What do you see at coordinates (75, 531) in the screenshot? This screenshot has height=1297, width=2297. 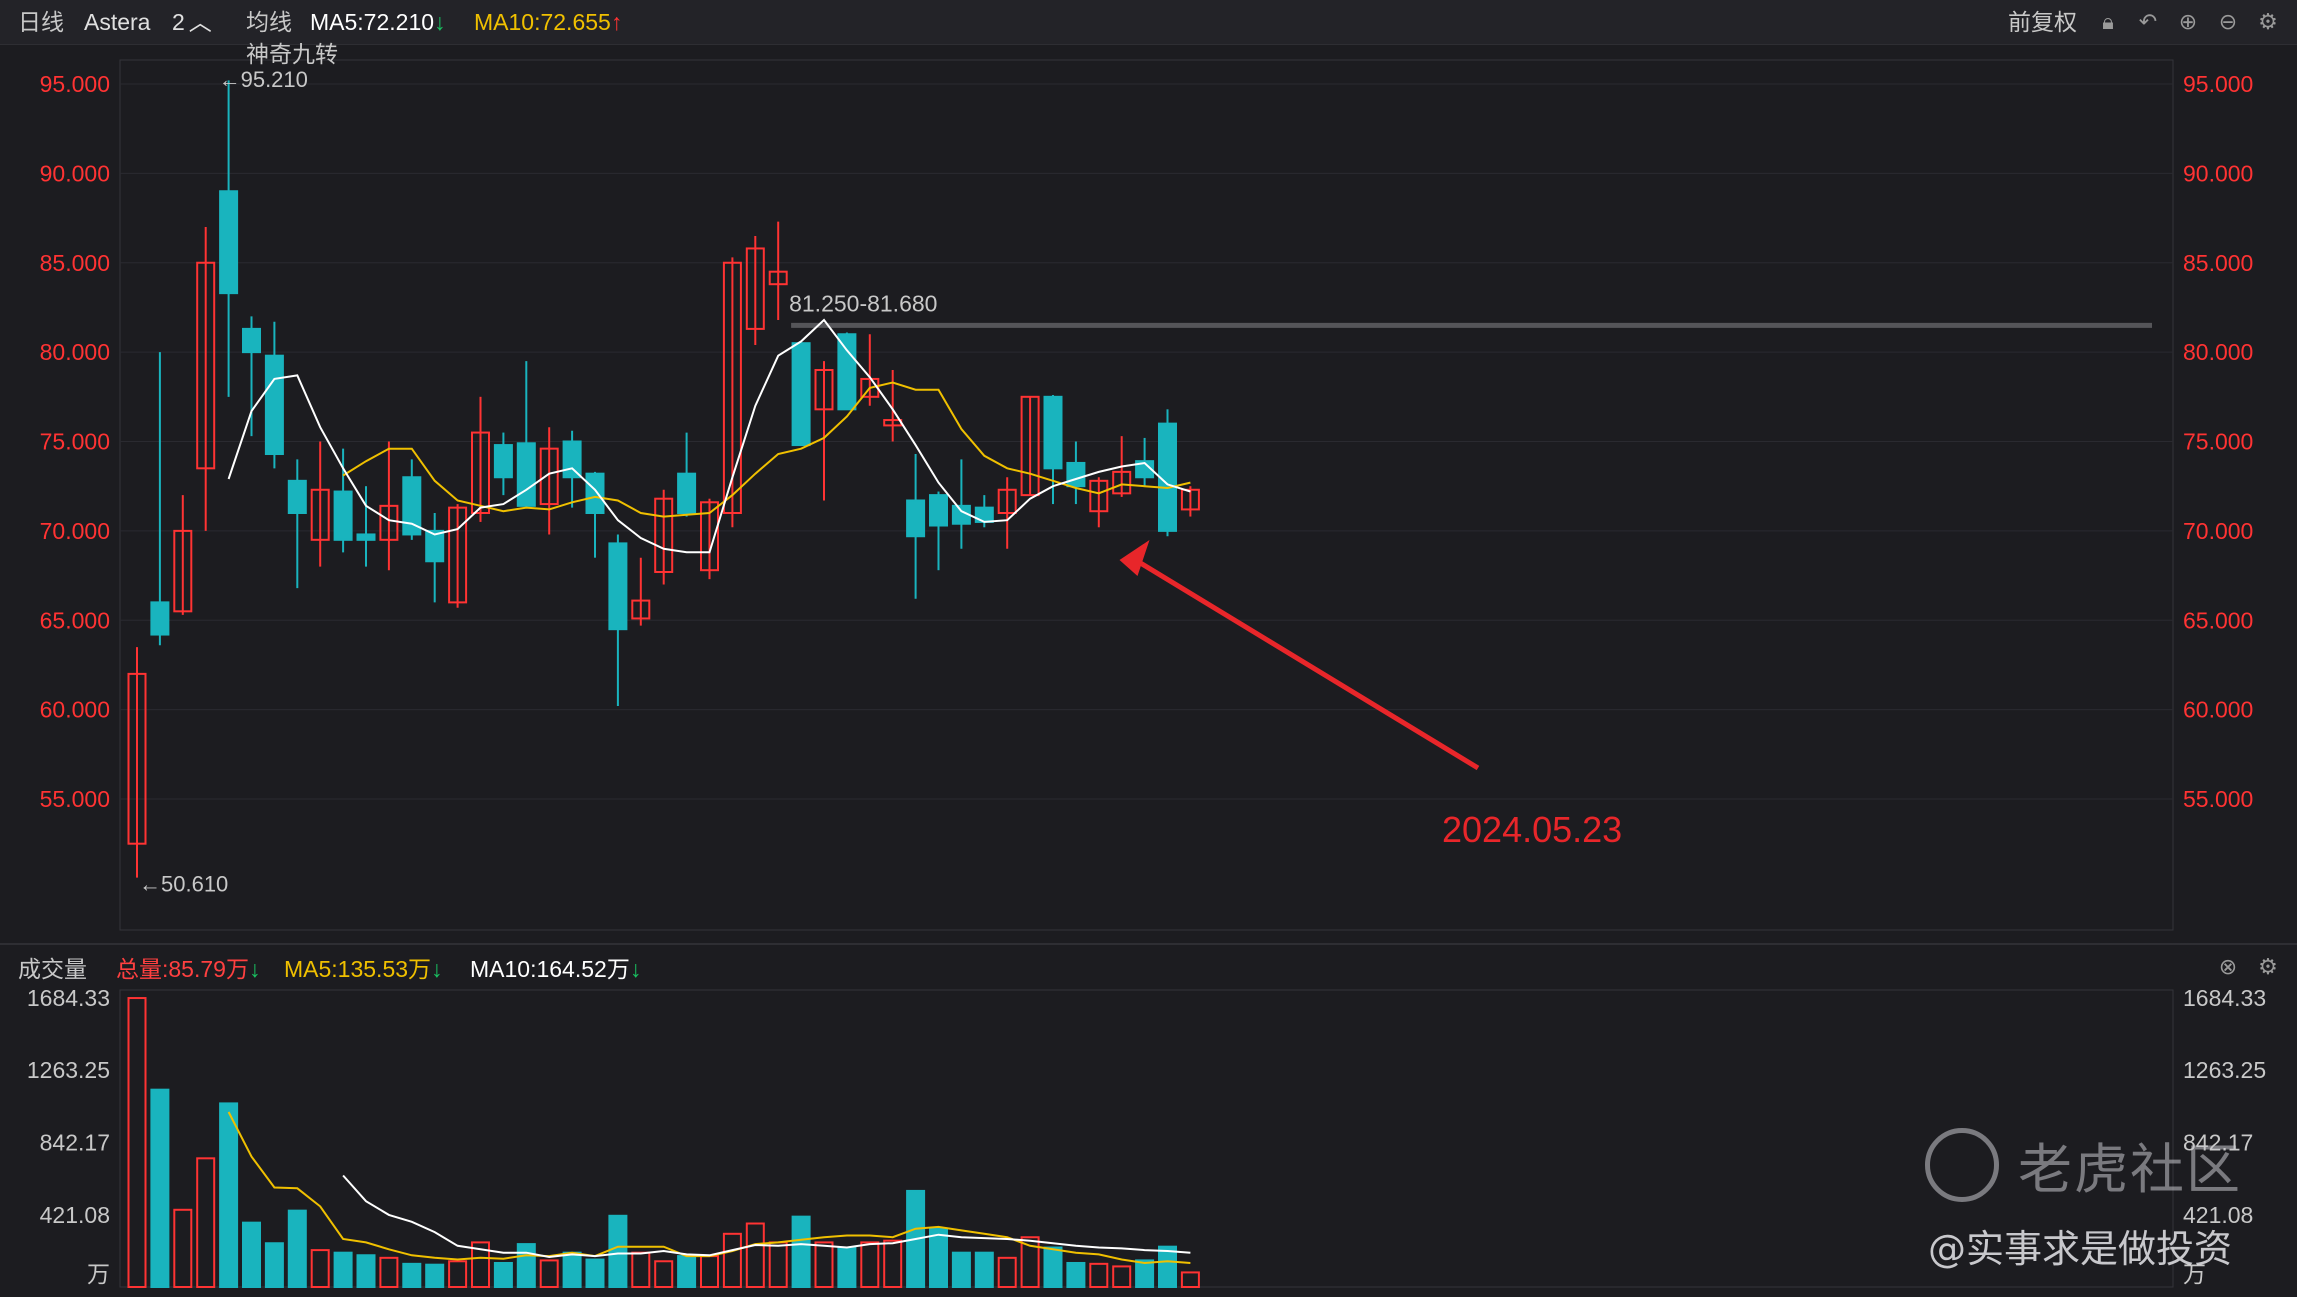 I see `price-tick-left: 70.000` at bounding box center [75, 531].